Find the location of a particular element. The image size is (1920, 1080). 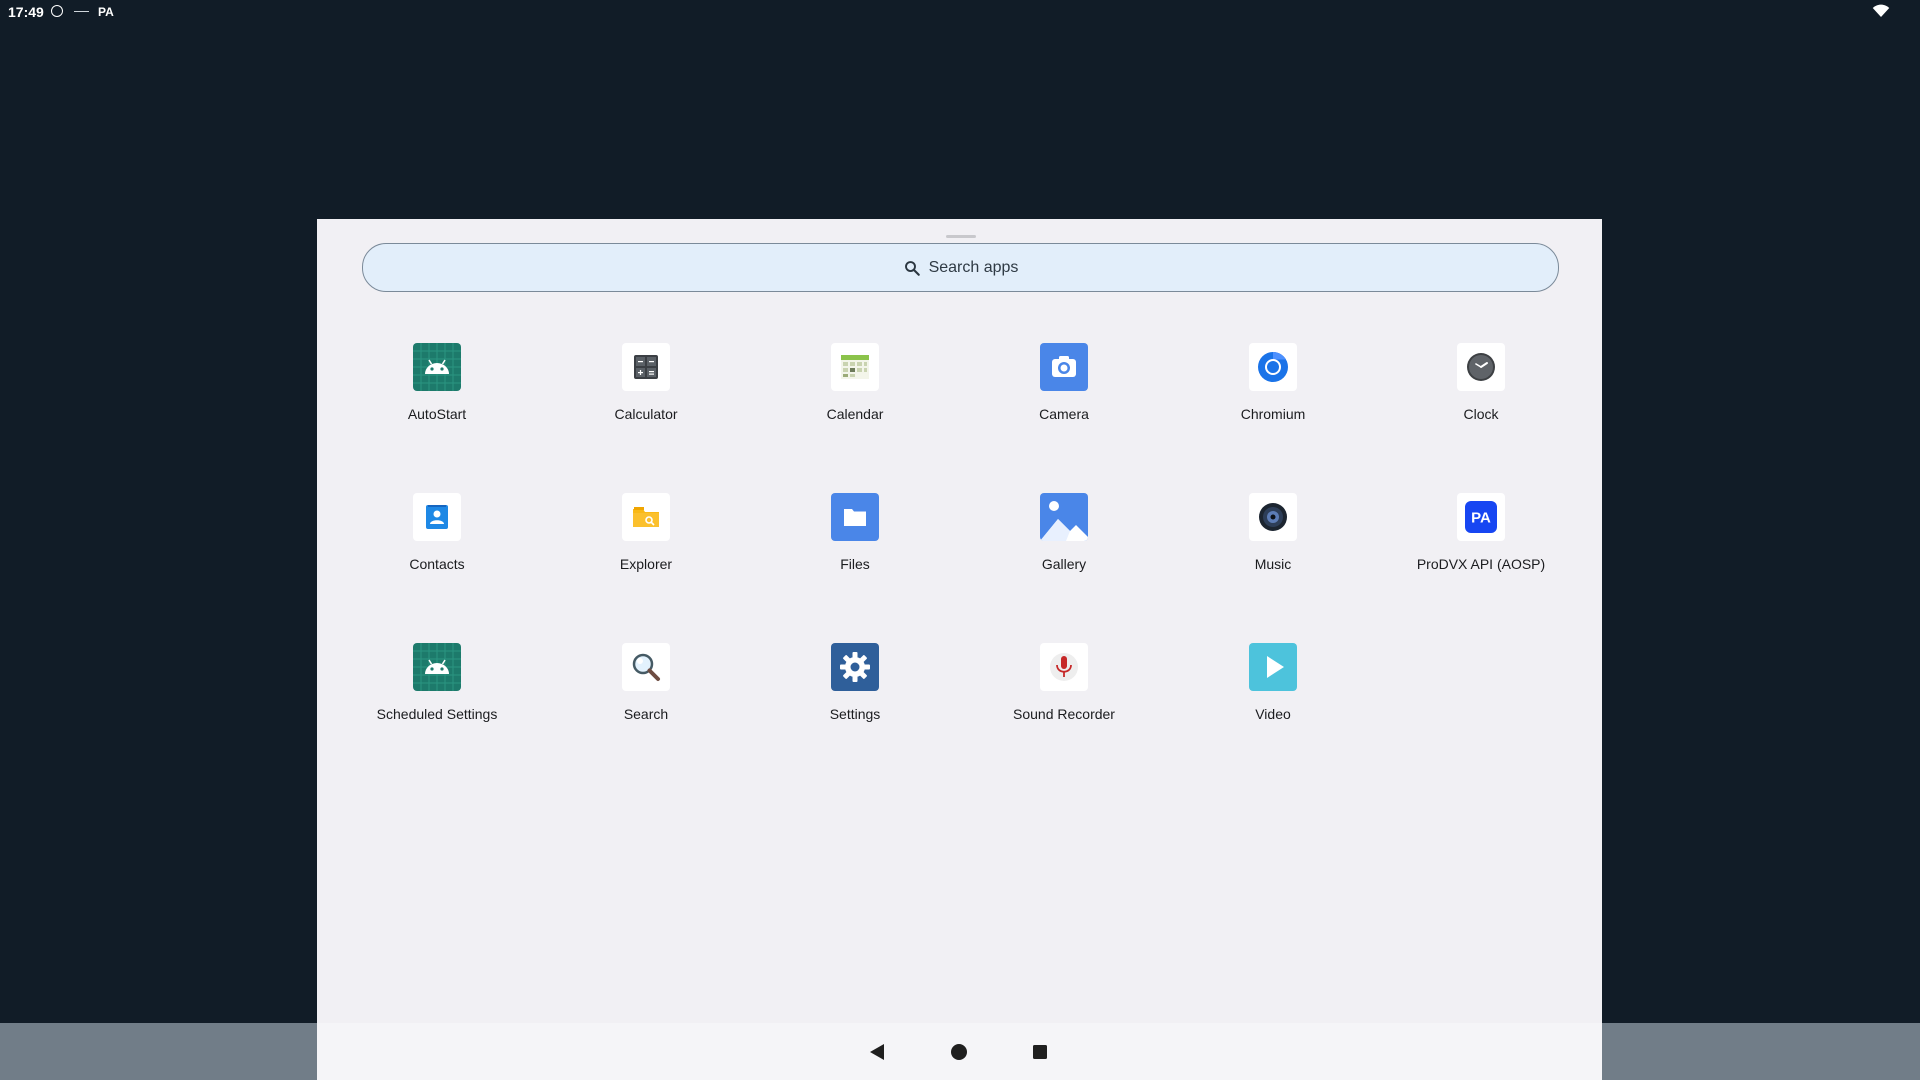

gear-icon is located at coordinates (855, 667).